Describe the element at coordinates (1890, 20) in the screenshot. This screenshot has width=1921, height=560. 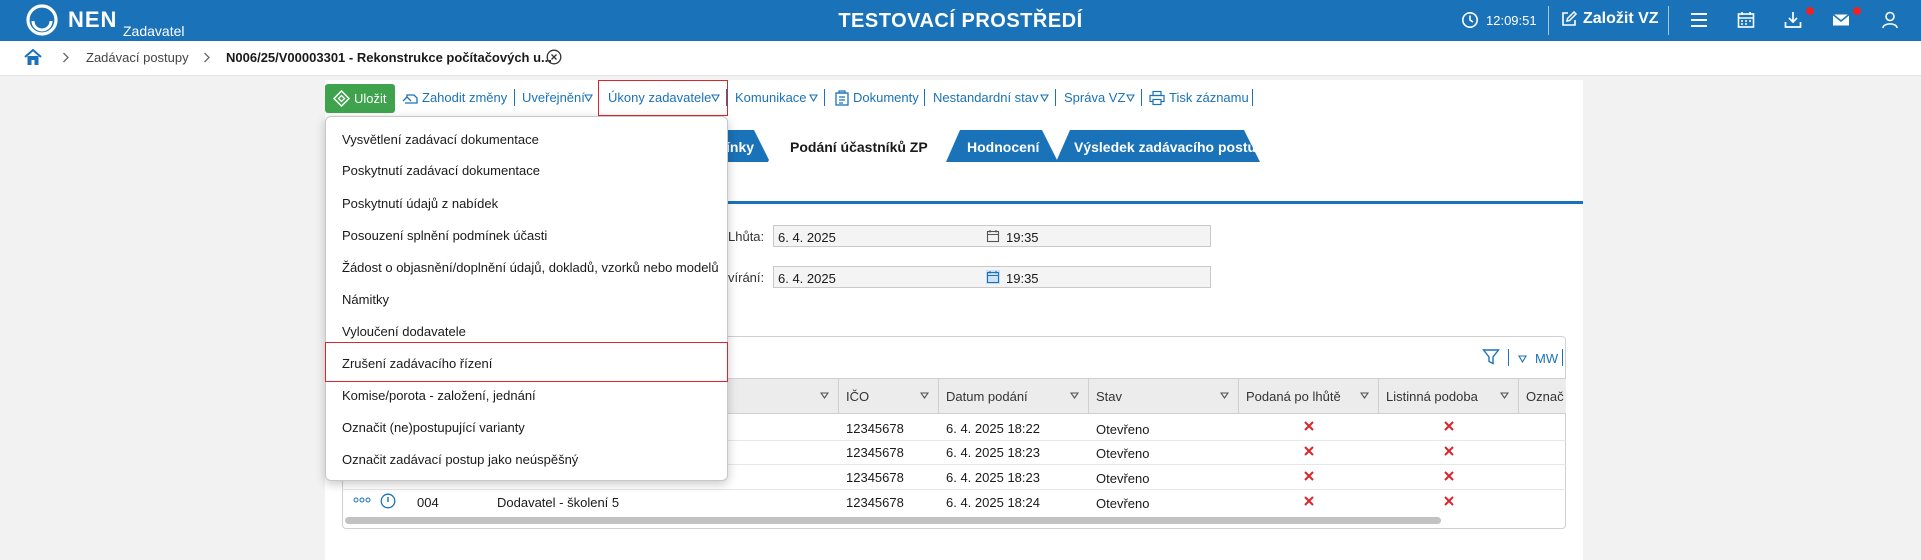
I see `user-icon` at that location.